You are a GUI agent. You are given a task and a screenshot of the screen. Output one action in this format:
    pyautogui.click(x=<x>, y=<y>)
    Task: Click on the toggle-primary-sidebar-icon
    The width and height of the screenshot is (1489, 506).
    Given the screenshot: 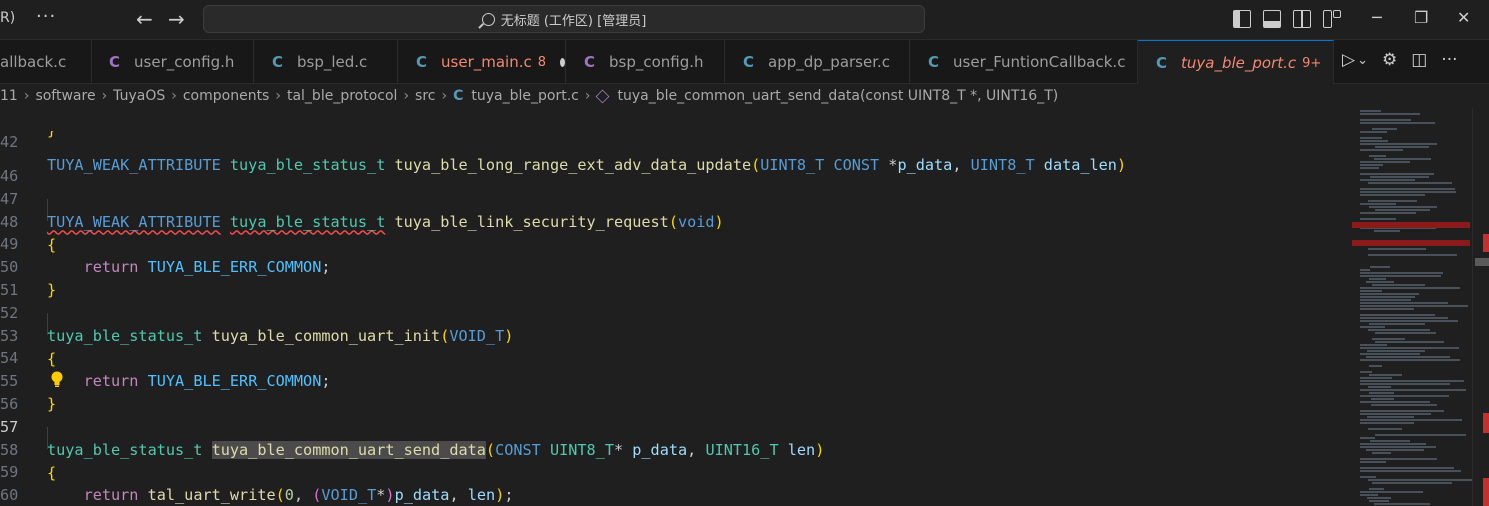 What is the action you would take?
    pyautogui.click(x=1242, y=19)
    